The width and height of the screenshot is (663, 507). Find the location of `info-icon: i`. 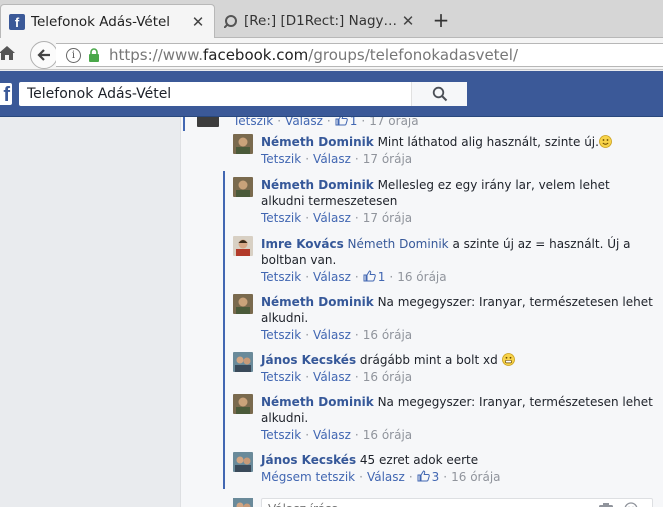

info-icon: i is located at coordinates (73, 55).